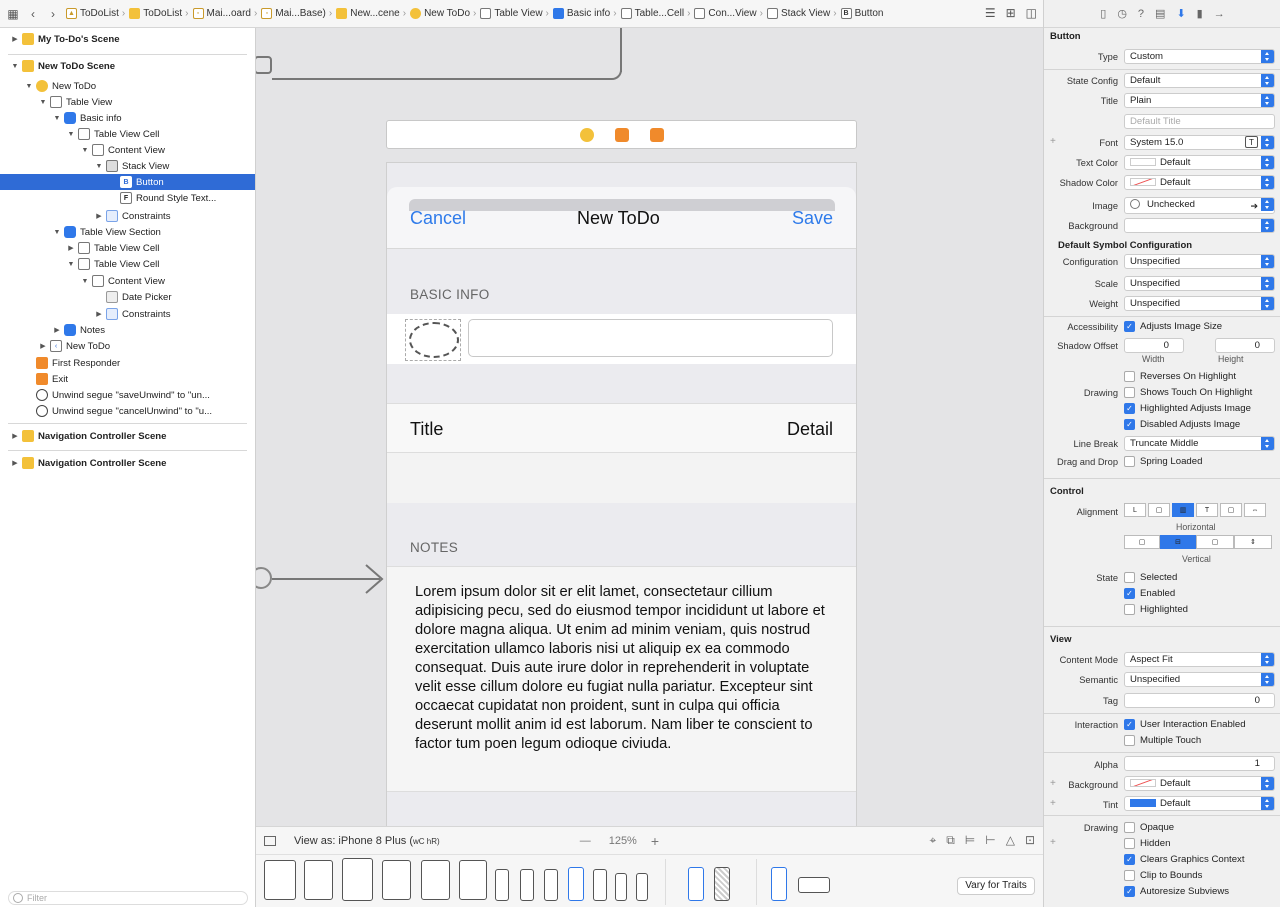 This screenshot has width=1280, height=907. Describe the element at coordinates (970, 840) in the screenshot. I see `align-icon: ⊨` at that location.